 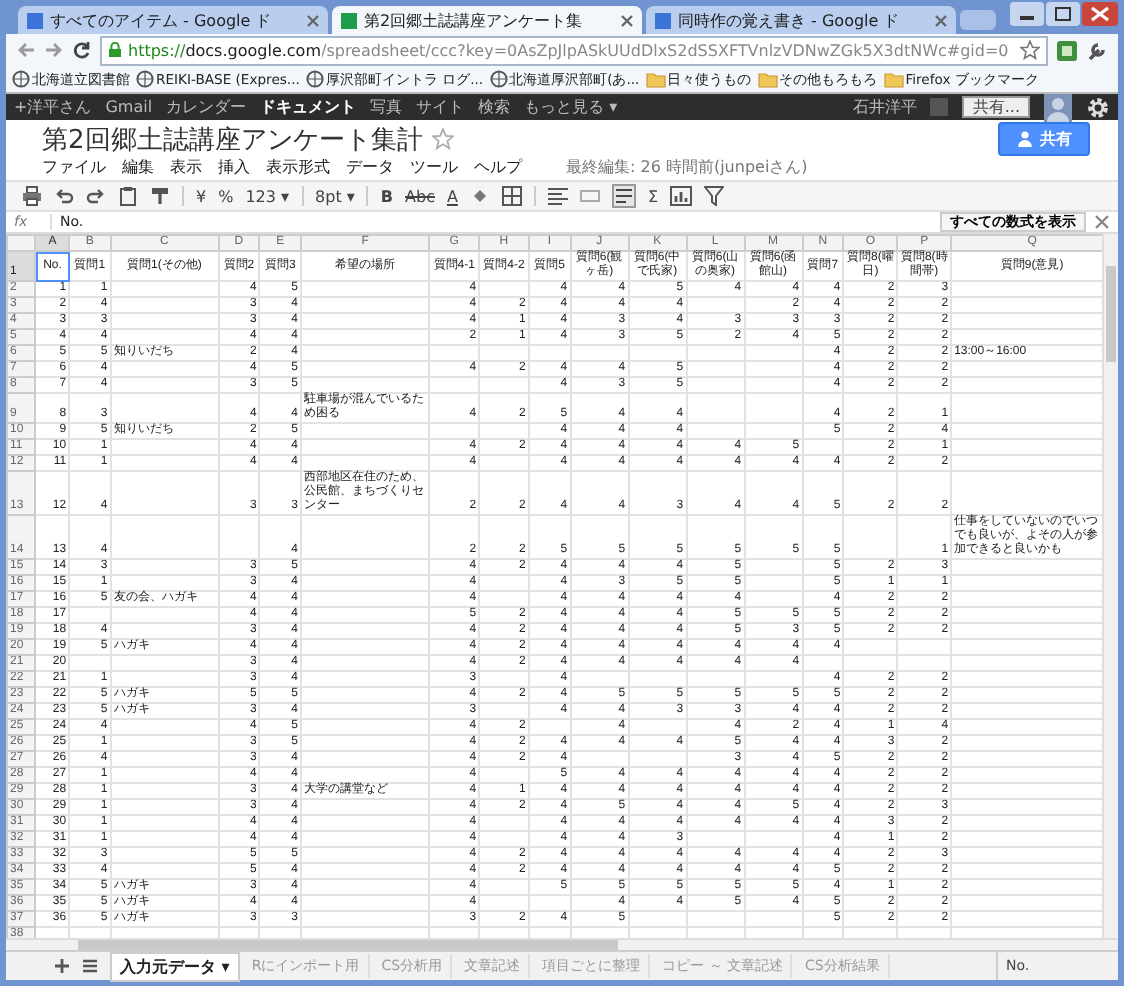 What do you see at coordinates (234, 166) in the screenshot?
I see `menu-item: 挿入` at bounding box center [234, 166].